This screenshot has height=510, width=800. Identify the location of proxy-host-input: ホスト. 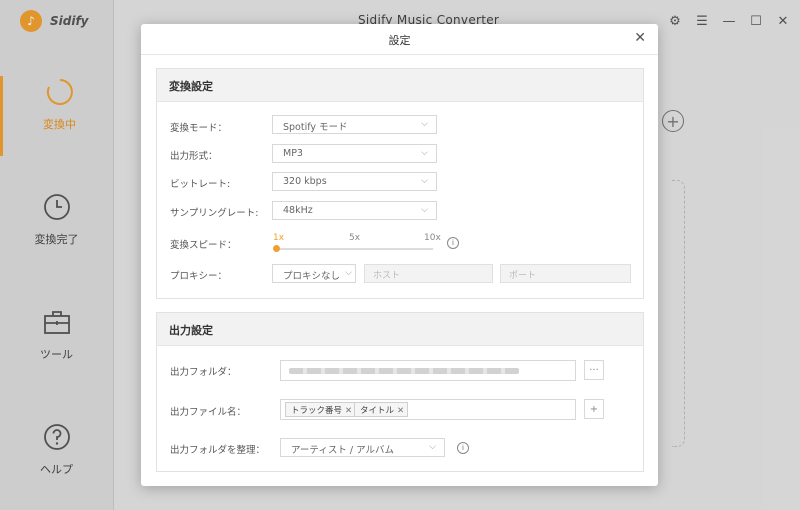
(428, 273).